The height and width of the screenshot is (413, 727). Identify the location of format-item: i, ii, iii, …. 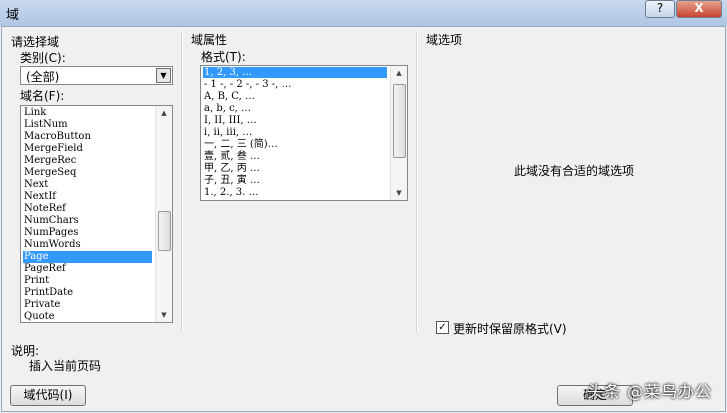
(295, 132).